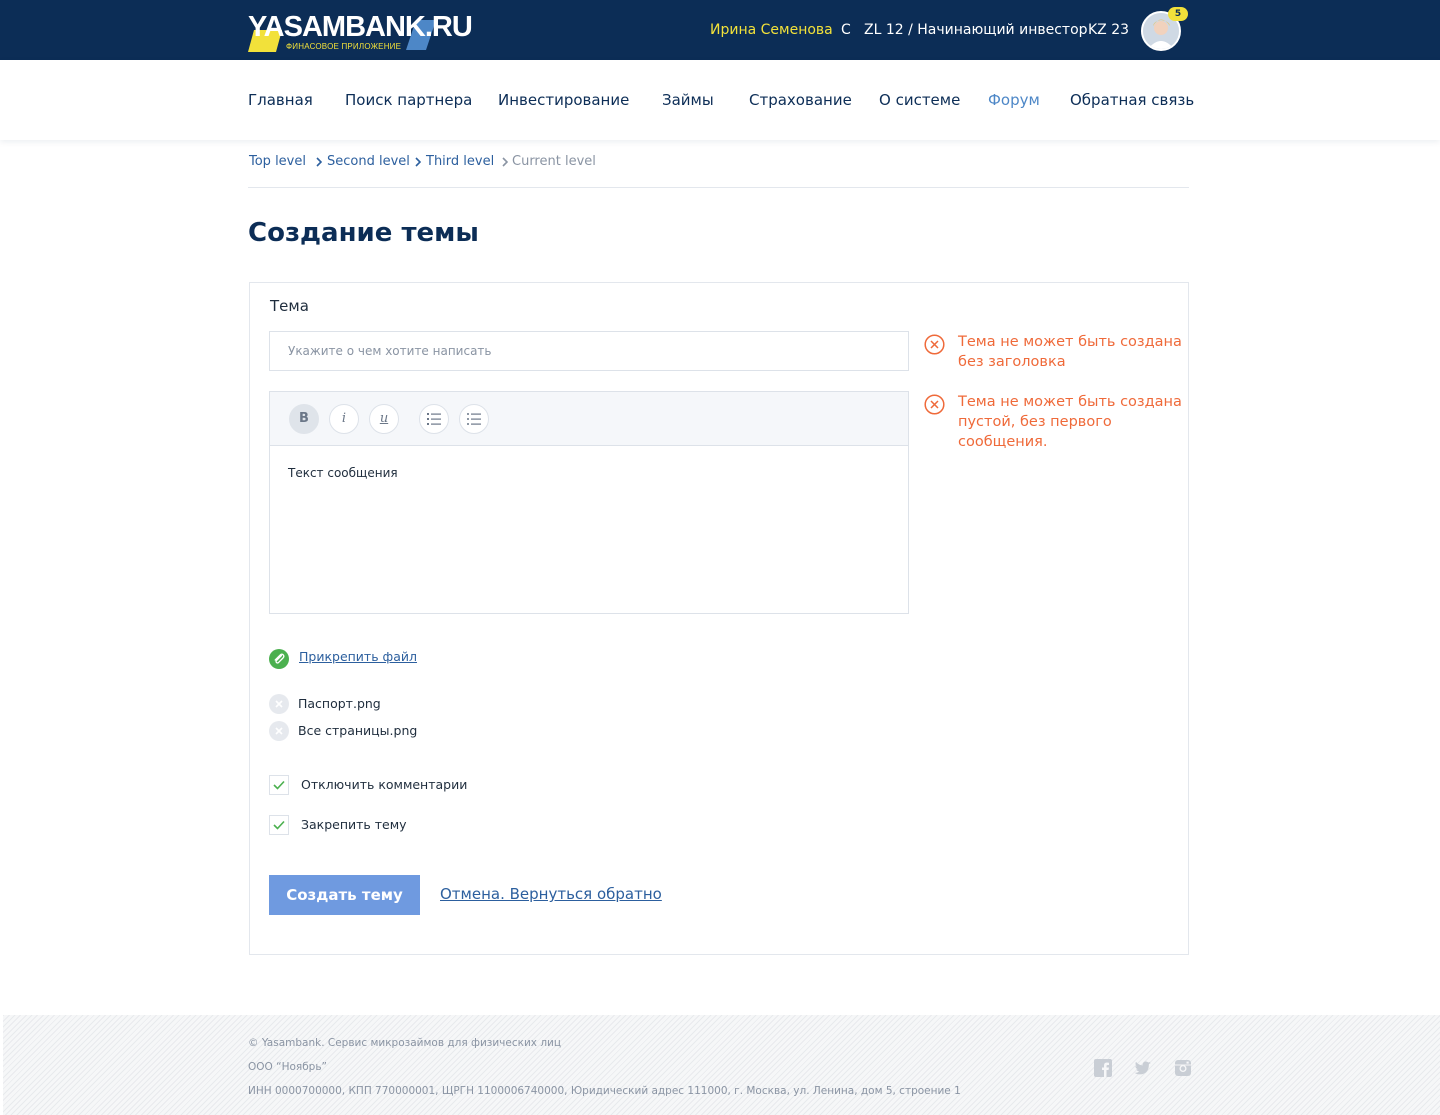 This screenshot has height=1115, width=1440. What do you see at coordinates (289, 306) in the screenshot?
I see `topic-label: Тема` at bounding box center [289, 306].